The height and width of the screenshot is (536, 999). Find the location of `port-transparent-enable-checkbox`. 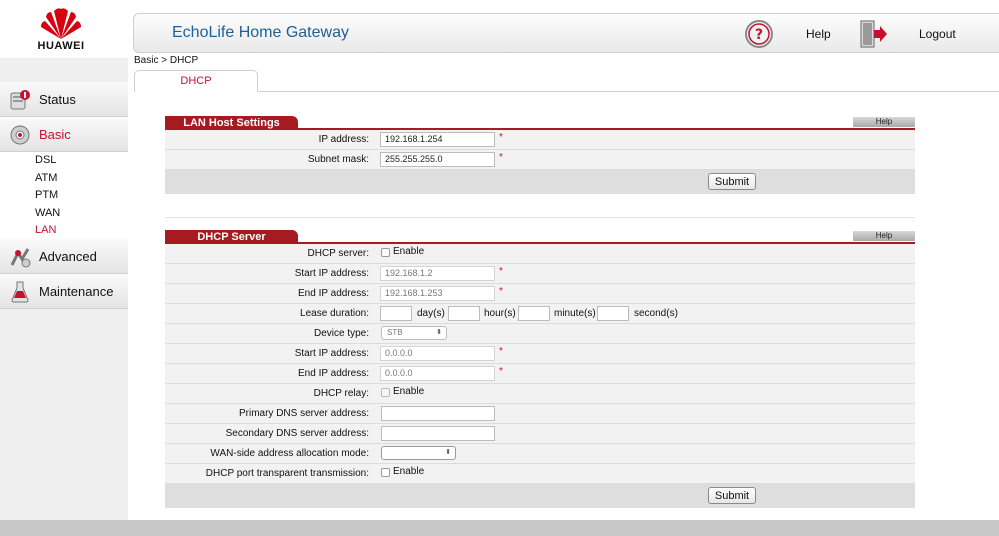

port-transparent-enable-checkbox is located at coordinates (385, 472).